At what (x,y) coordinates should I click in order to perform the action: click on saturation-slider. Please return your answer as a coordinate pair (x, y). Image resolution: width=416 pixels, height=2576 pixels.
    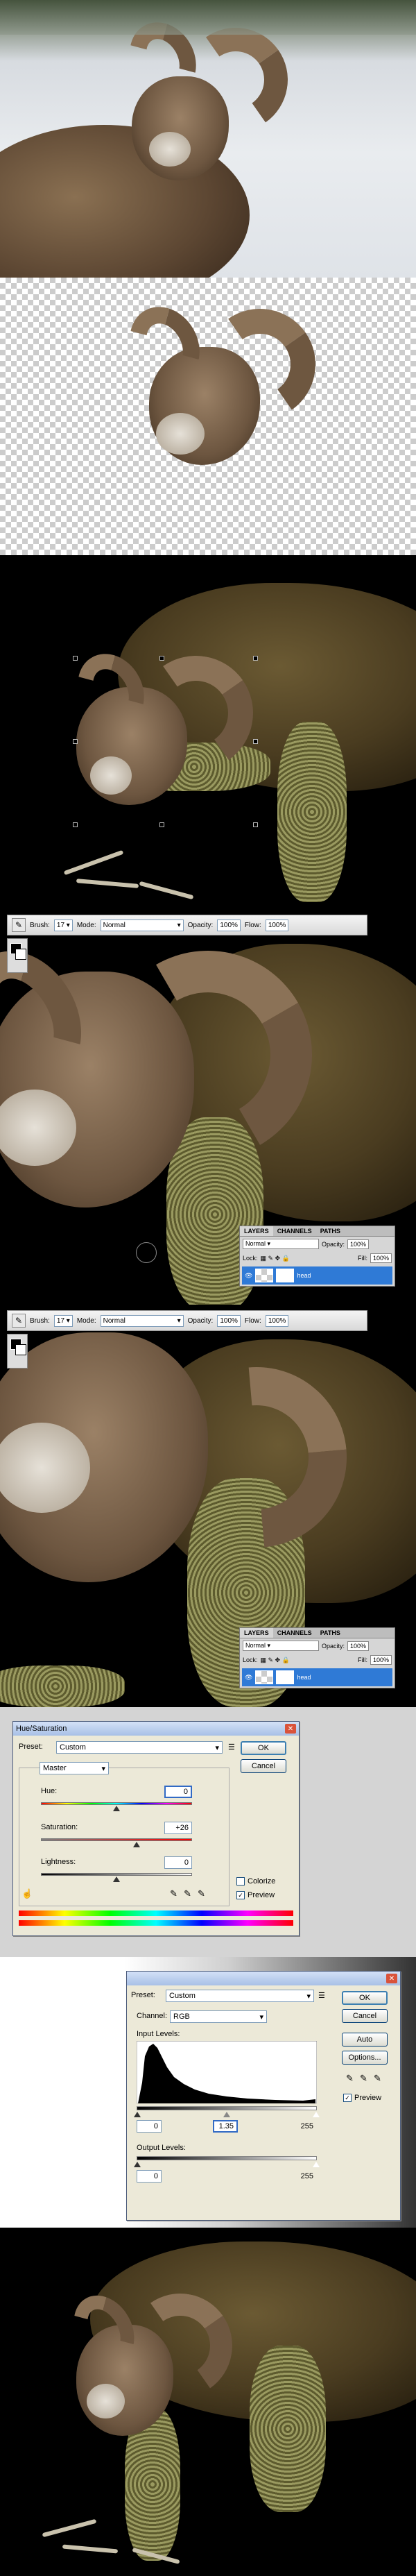
    Looking at the image, I should click on (117, 1839).